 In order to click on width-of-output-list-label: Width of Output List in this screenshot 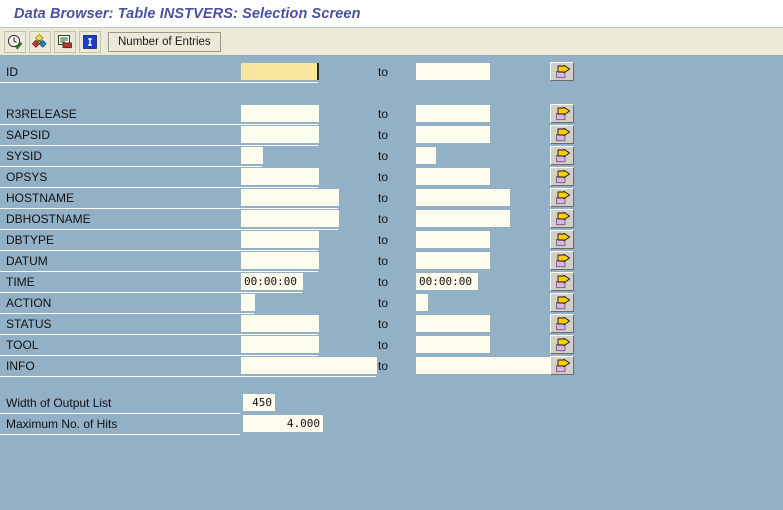, I will do `click(59, 403)`.